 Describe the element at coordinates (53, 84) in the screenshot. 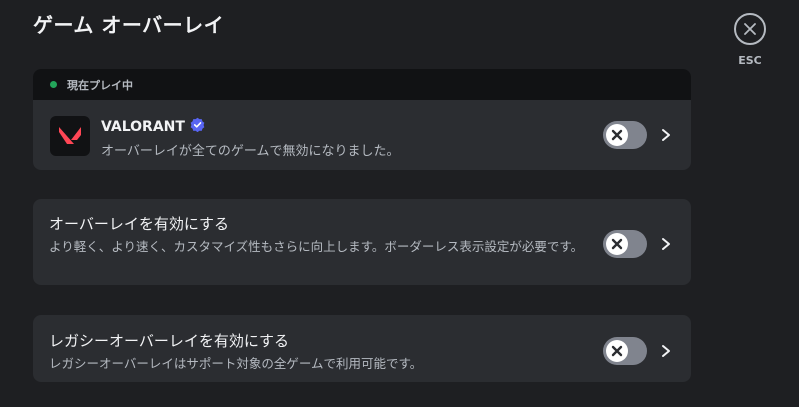

I see `status-dot` at that location.